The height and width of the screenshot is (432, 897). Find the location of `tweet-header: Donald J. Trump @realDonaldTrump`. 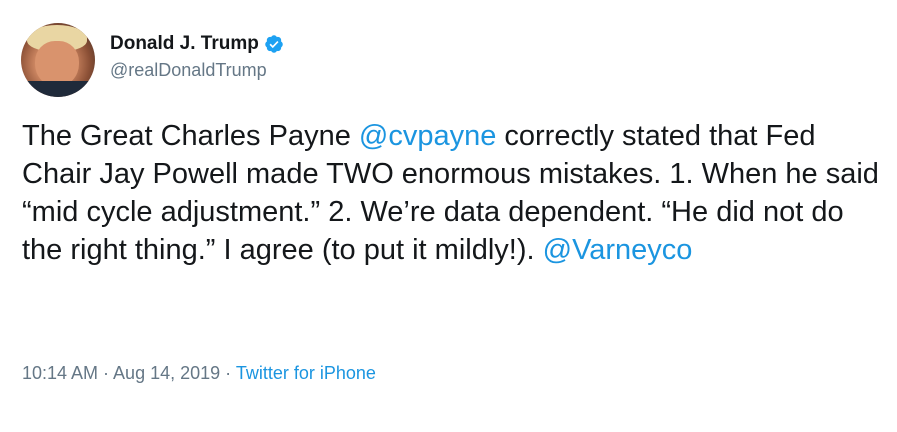

tweet-header: Donald J. Trump @realDonaldTrump is located at coordinates (197, 56).